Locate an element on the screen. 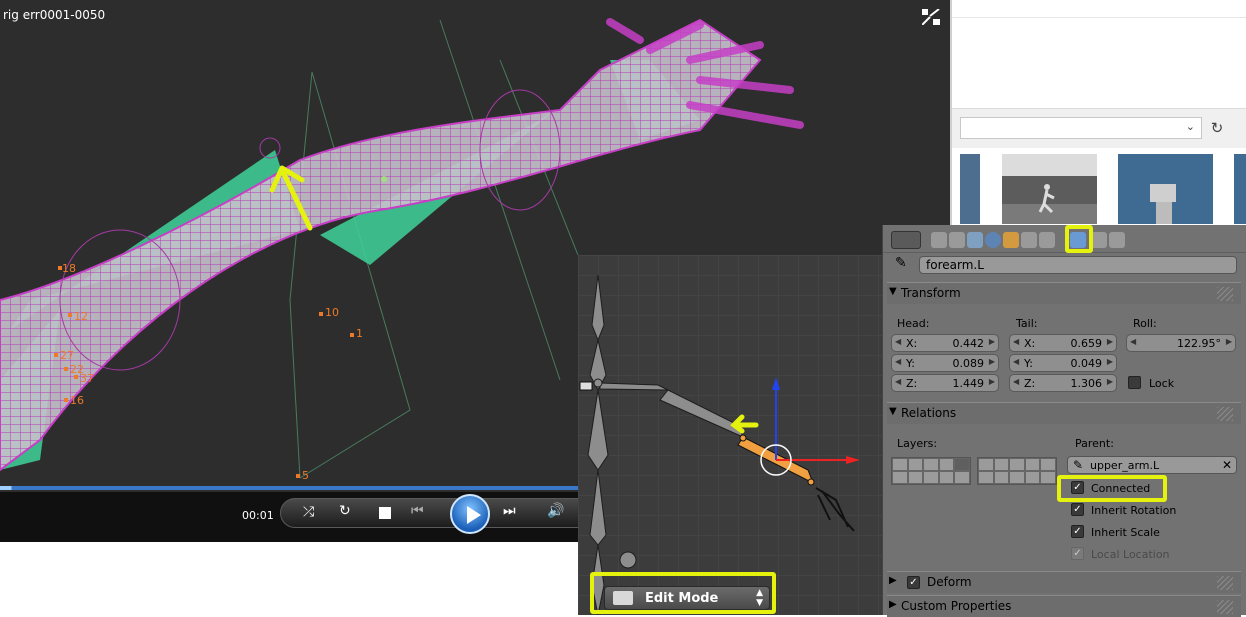 This screenshot has height=617, width=1246. deform-panel-label: Deform is located at coordinates (949, 582).